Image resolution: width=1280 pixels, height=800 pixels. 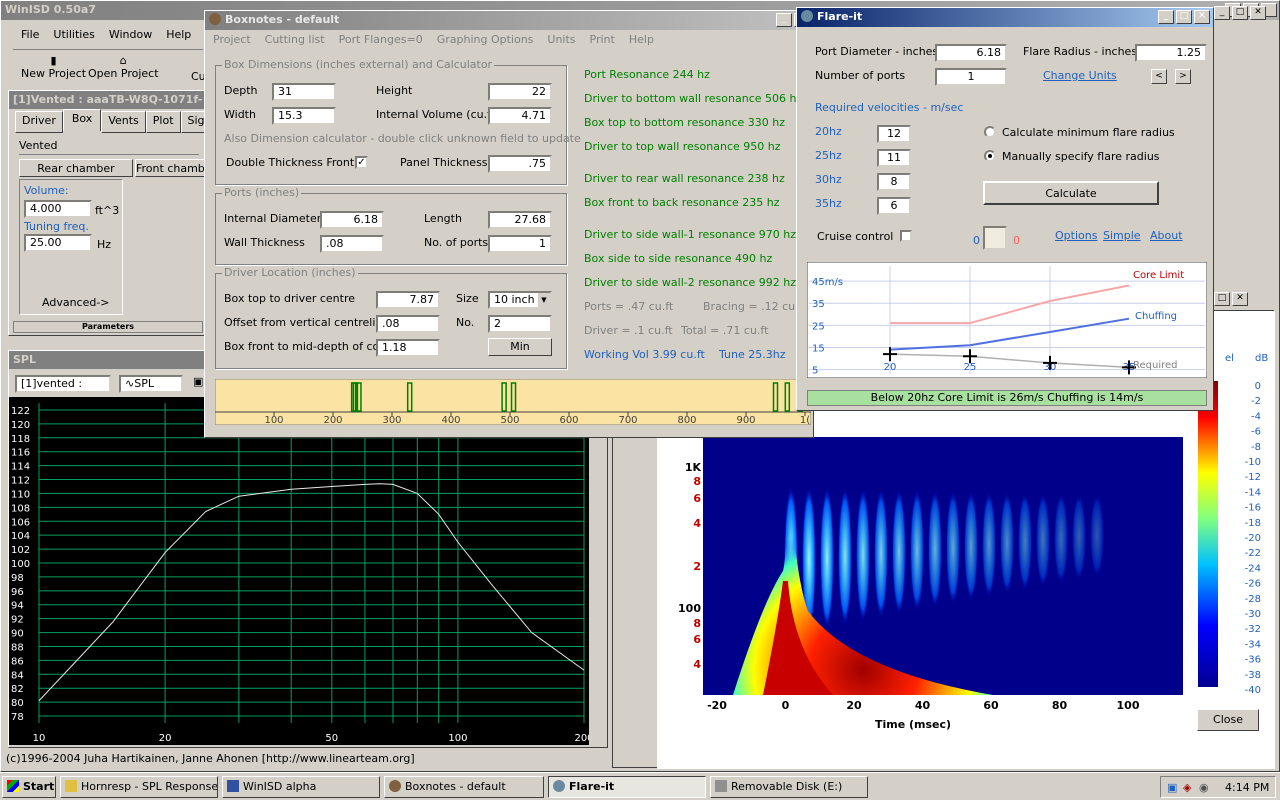 I want to click on colorbar-tick: -36, so click(x=1253, y=660).